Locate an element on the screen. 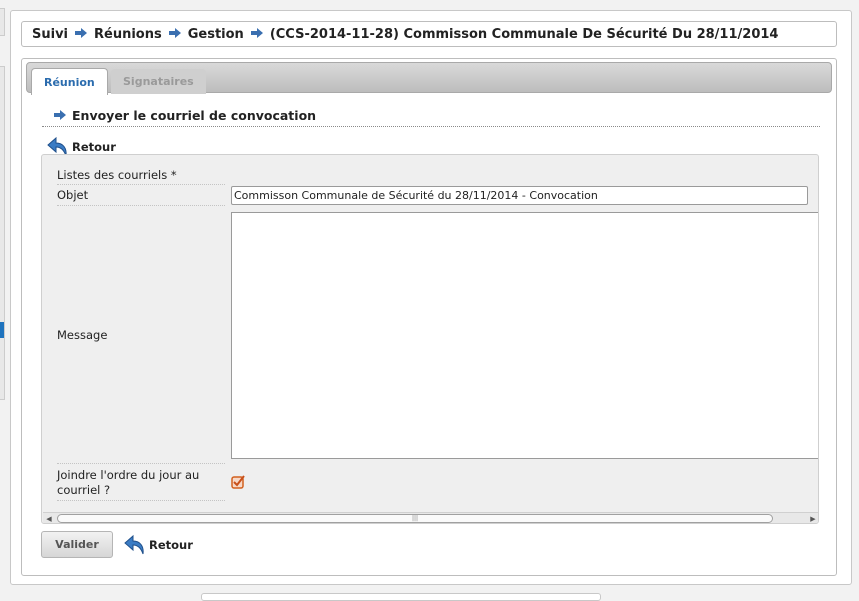  tab-bar: Réunion Signataires is located at coordinates (429, 78).